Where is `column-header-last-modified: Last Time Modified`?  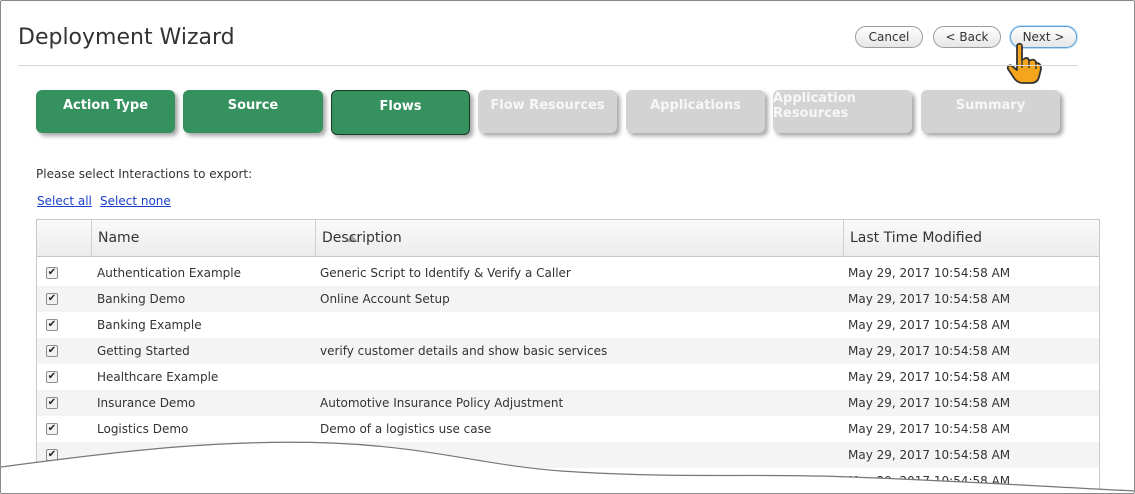 column-header-last-modified: Last Time Modified is located at coordinates (971, 238).